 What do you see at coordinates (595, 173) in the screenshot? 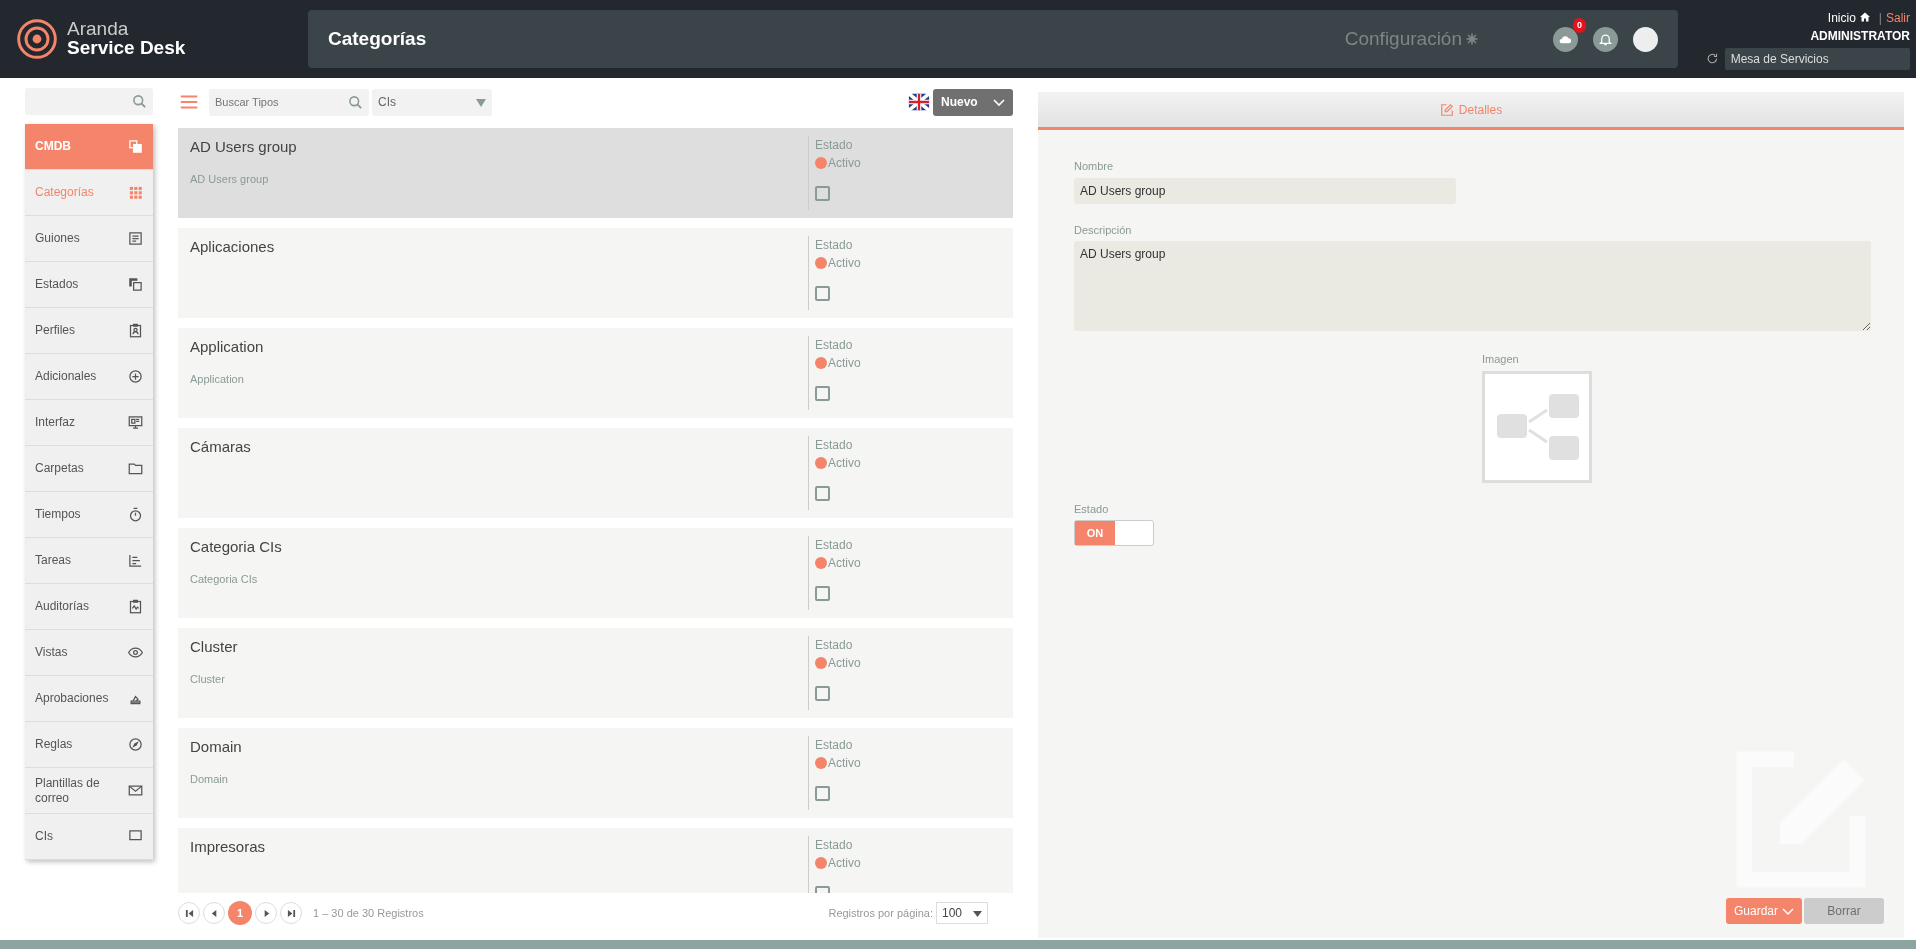
I see `record-card: AD Users group AD Users group Estado Activo` at bounding box center [595, 173].